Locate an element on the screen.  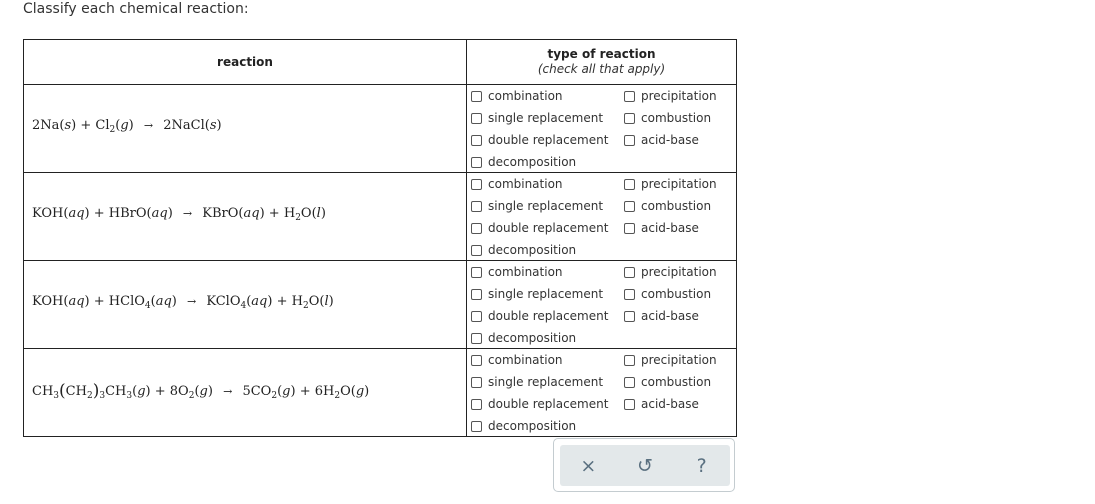
action-bar: × ↺ ? is located at coordinates (644, 465).